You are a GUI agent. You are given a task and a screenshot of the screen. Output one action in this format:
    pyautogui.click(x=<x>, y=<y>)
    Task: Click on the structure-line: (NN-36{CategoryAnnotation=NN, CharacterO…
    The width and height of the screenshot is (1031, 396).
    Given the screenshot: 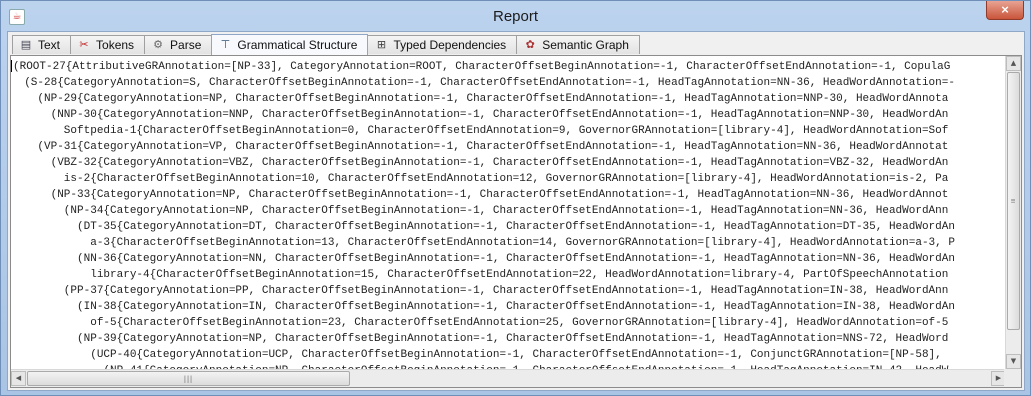 What is the action you would take?
    pyautogui.click(x=483, y=259)
    